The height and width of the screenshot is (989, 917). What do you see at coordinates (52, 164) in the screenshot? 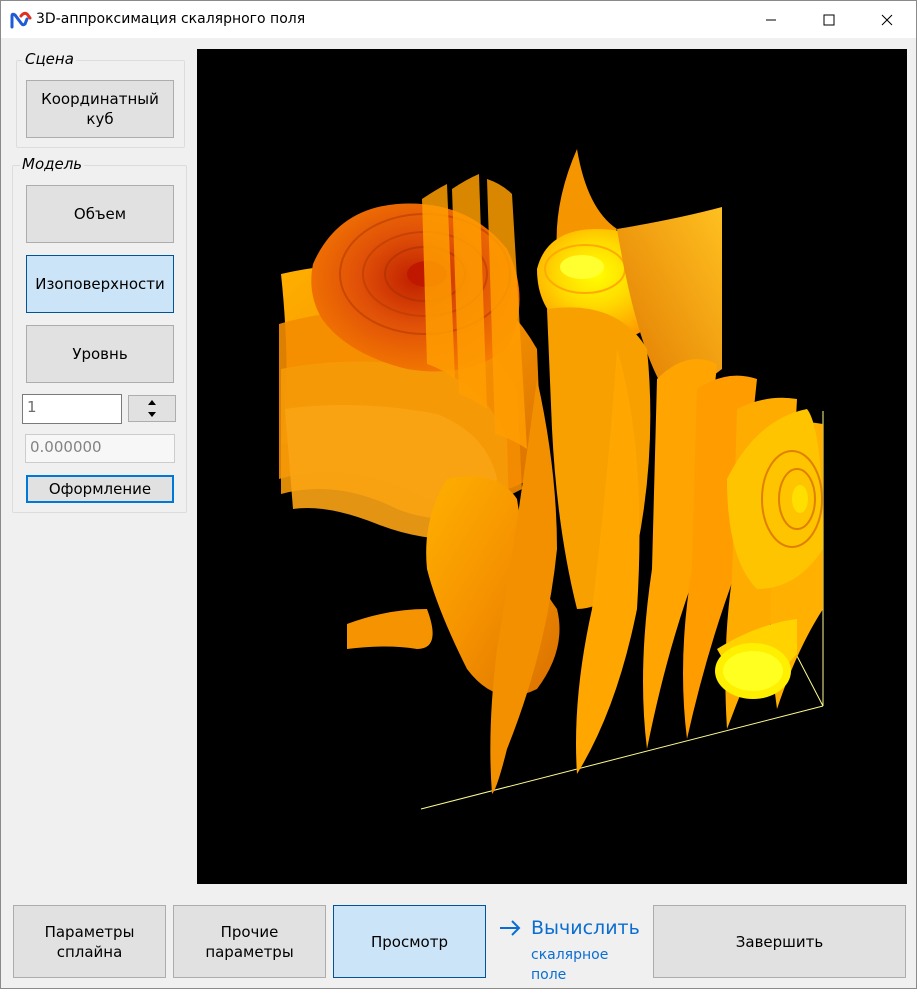
I see `model-group-legend: Модель` at bounding box center [52, 164].